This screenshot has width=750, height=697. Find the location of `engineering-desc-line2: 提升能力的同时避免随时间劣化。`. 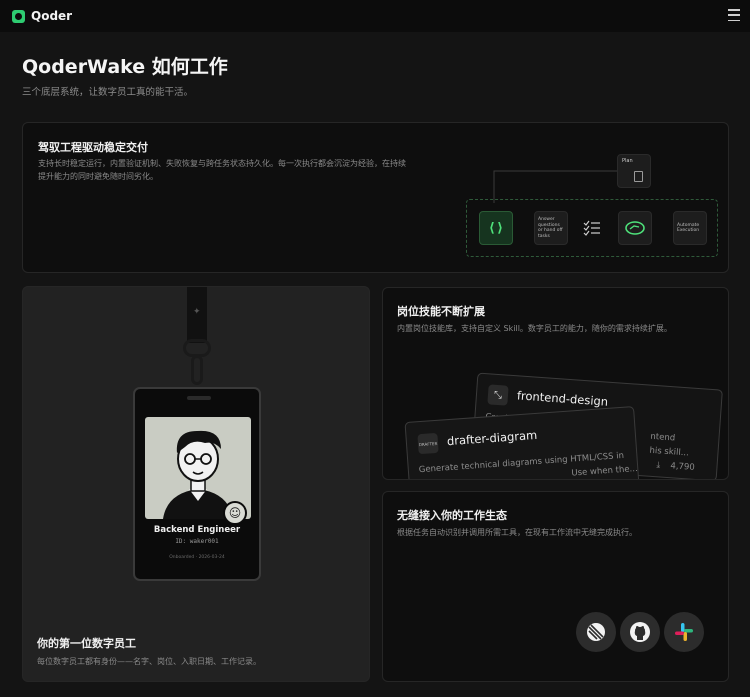

engineering-desc-line2: 提升能力的同时避免随时间劣化。 is located at coordinates (98, 176).